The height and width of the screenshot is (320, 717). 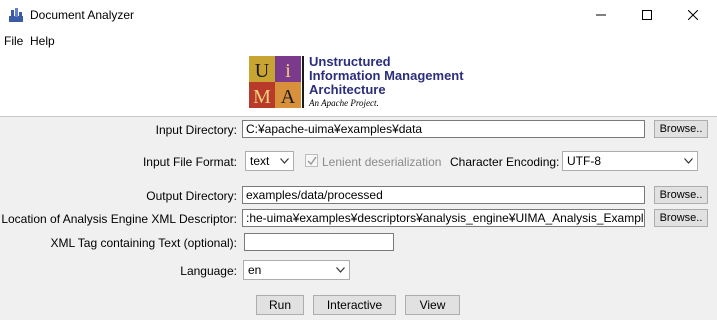 I want to click on interactive-button: Interactive, so click(x=354, y=305).